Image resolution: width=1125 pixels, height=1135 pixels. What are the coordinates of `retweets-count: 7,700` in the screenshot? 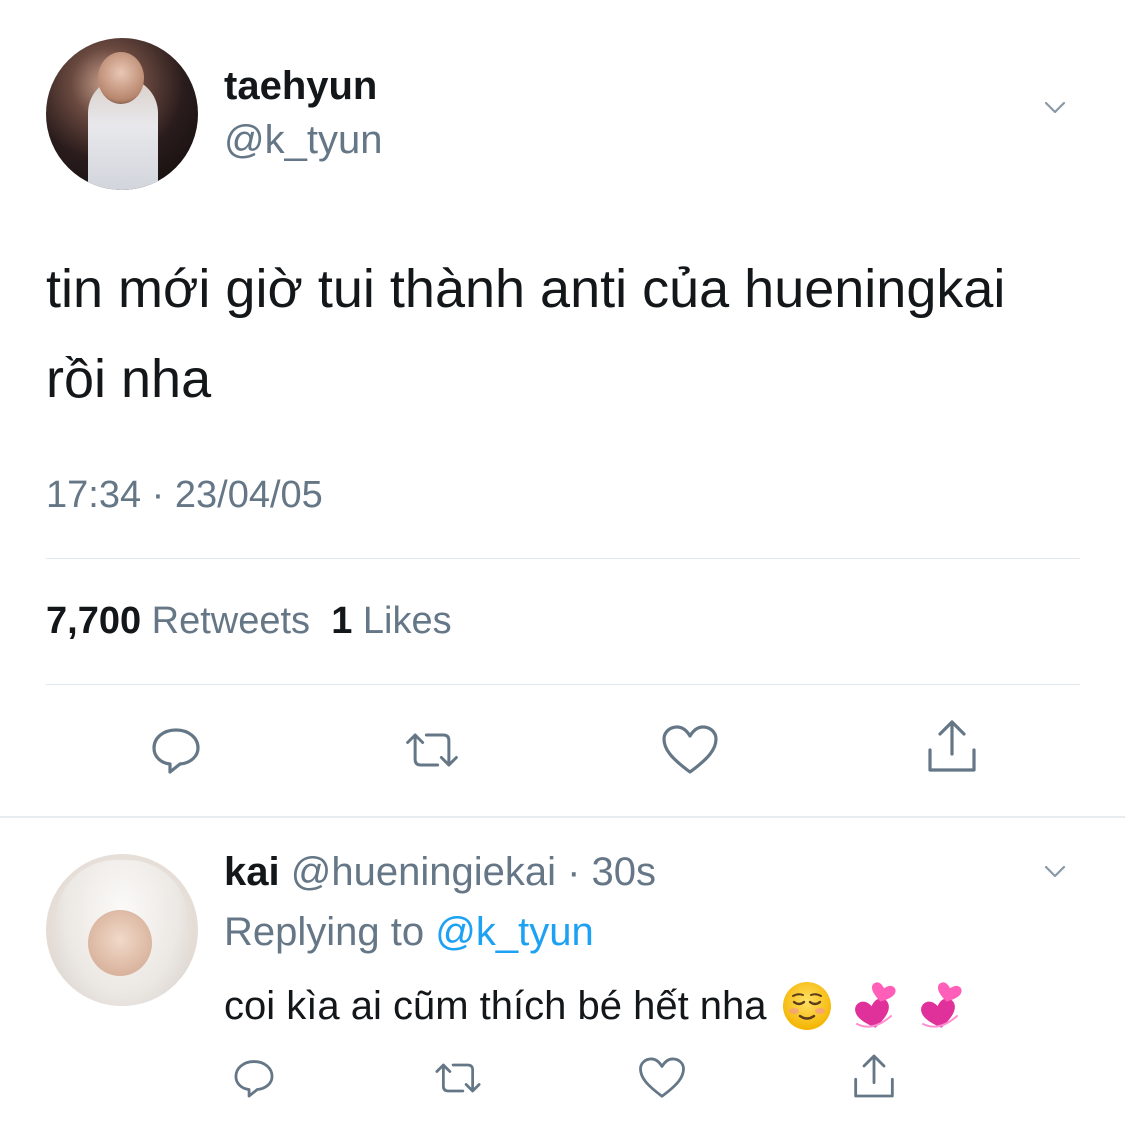 It's located at (93, 621).